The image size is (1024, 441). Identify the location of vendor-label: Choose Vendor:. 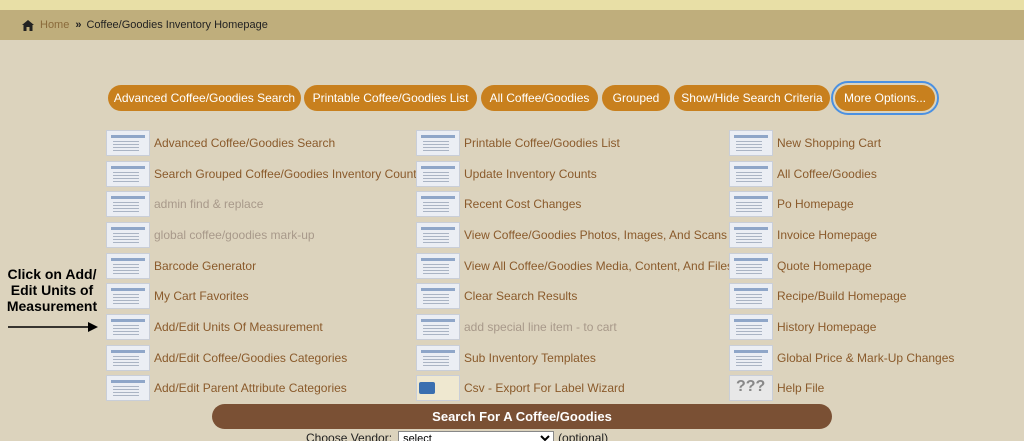
(349, 436).